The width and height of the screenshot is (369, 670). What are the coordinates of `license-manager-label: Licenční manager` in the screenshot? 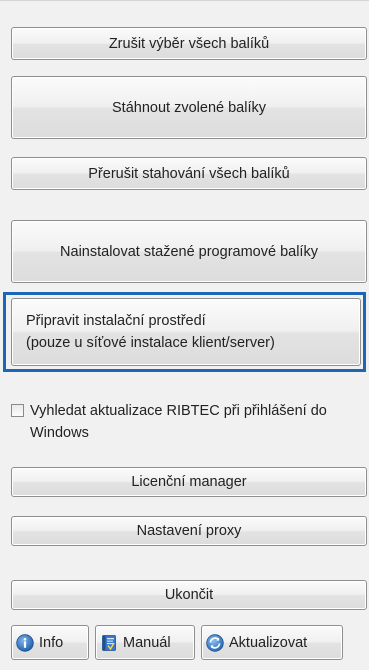 It's located at (189, 482).